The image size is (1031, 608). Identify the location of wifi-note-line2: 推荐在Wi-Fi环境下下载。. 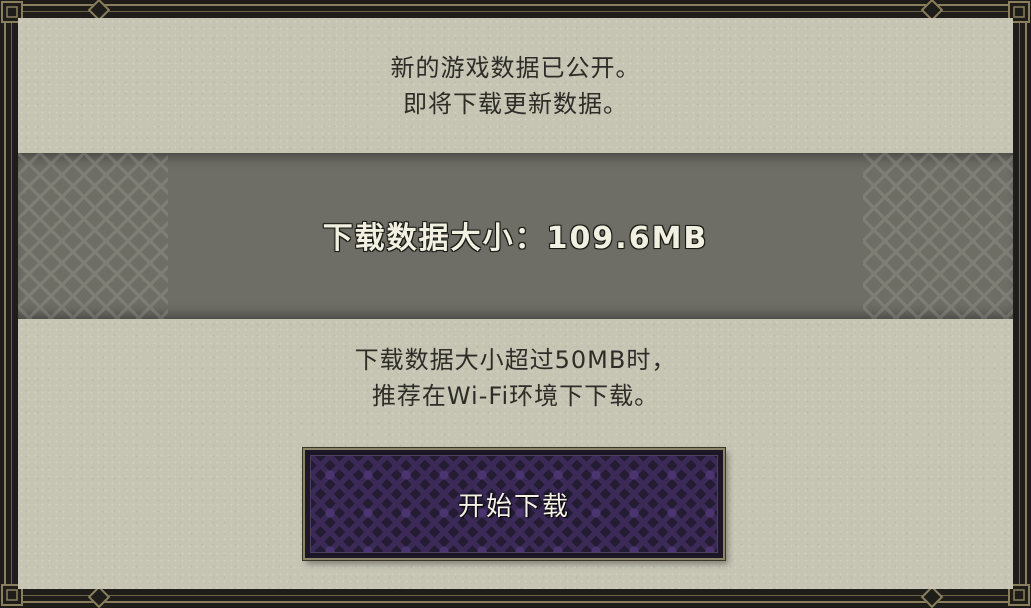
(515, 396).